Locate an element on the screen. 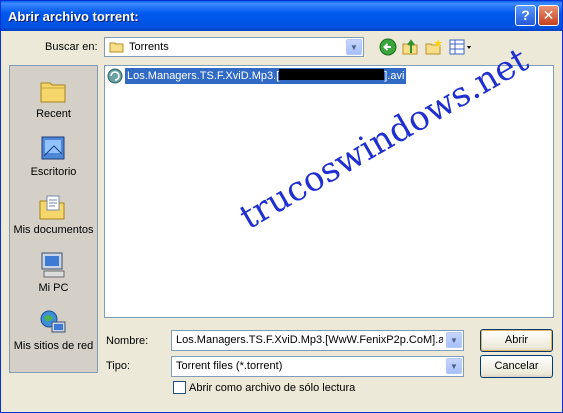  place-label: Mi PC is located at coordinates (53, 288).